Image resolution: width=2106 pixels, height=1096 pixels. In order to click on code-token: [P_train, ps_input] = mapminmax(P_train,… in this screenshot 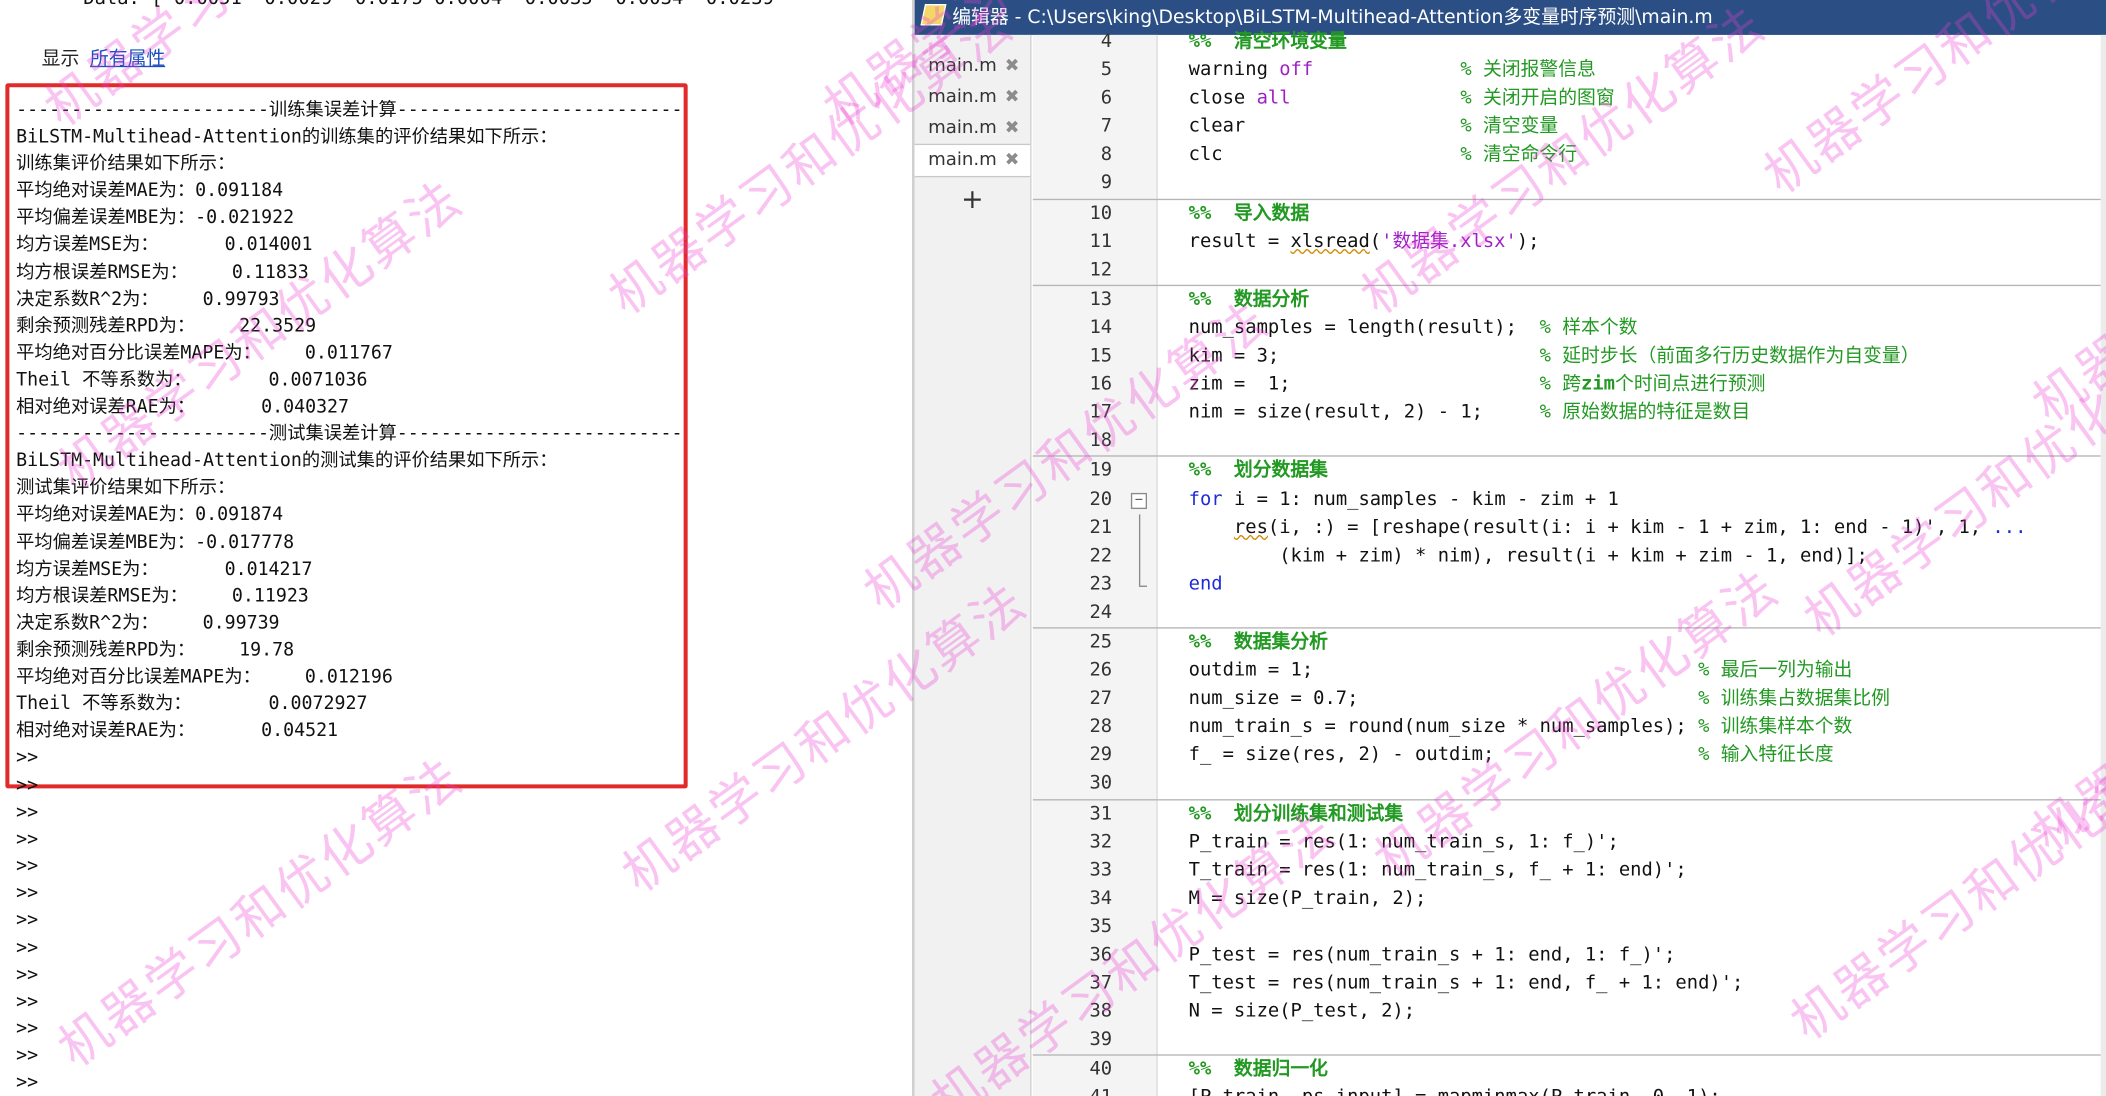, I will do `click(1455, 1091)`.